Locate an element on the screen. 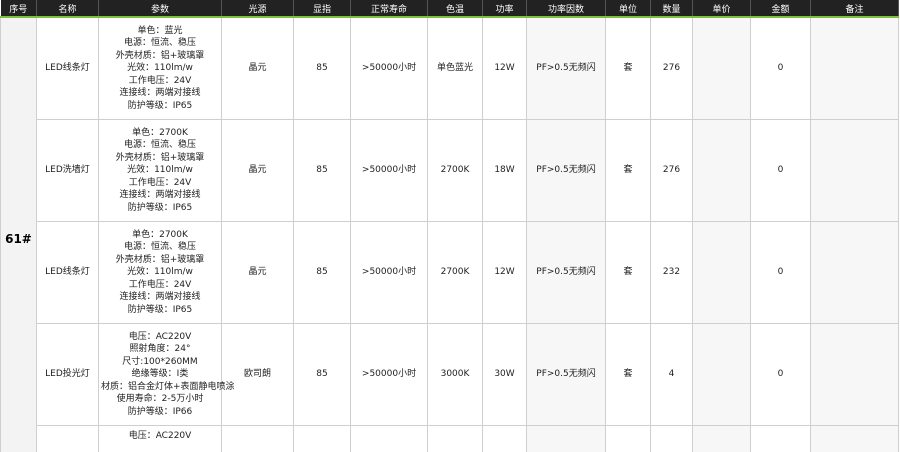 This screenshot has width=900, height=452. table-row: 电压：AC220V is located at coordinates (450, 438).